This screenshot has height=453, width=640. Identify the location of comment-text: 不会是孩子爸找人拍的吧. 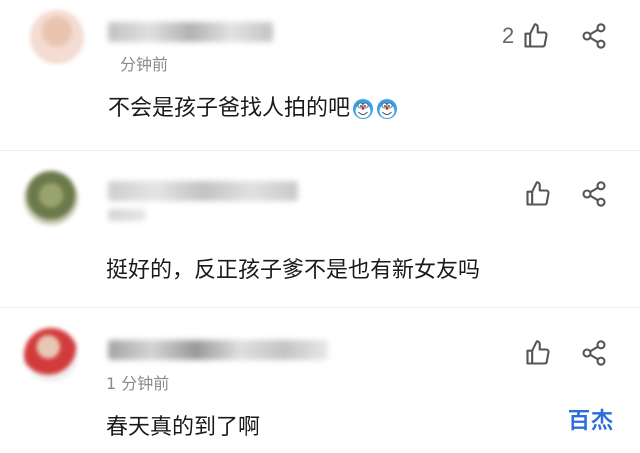
(253, 106).